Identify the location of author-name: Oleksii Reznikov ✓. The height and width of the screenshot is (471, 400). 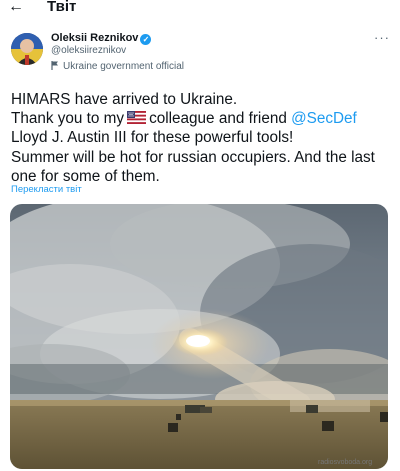
(101, 38).